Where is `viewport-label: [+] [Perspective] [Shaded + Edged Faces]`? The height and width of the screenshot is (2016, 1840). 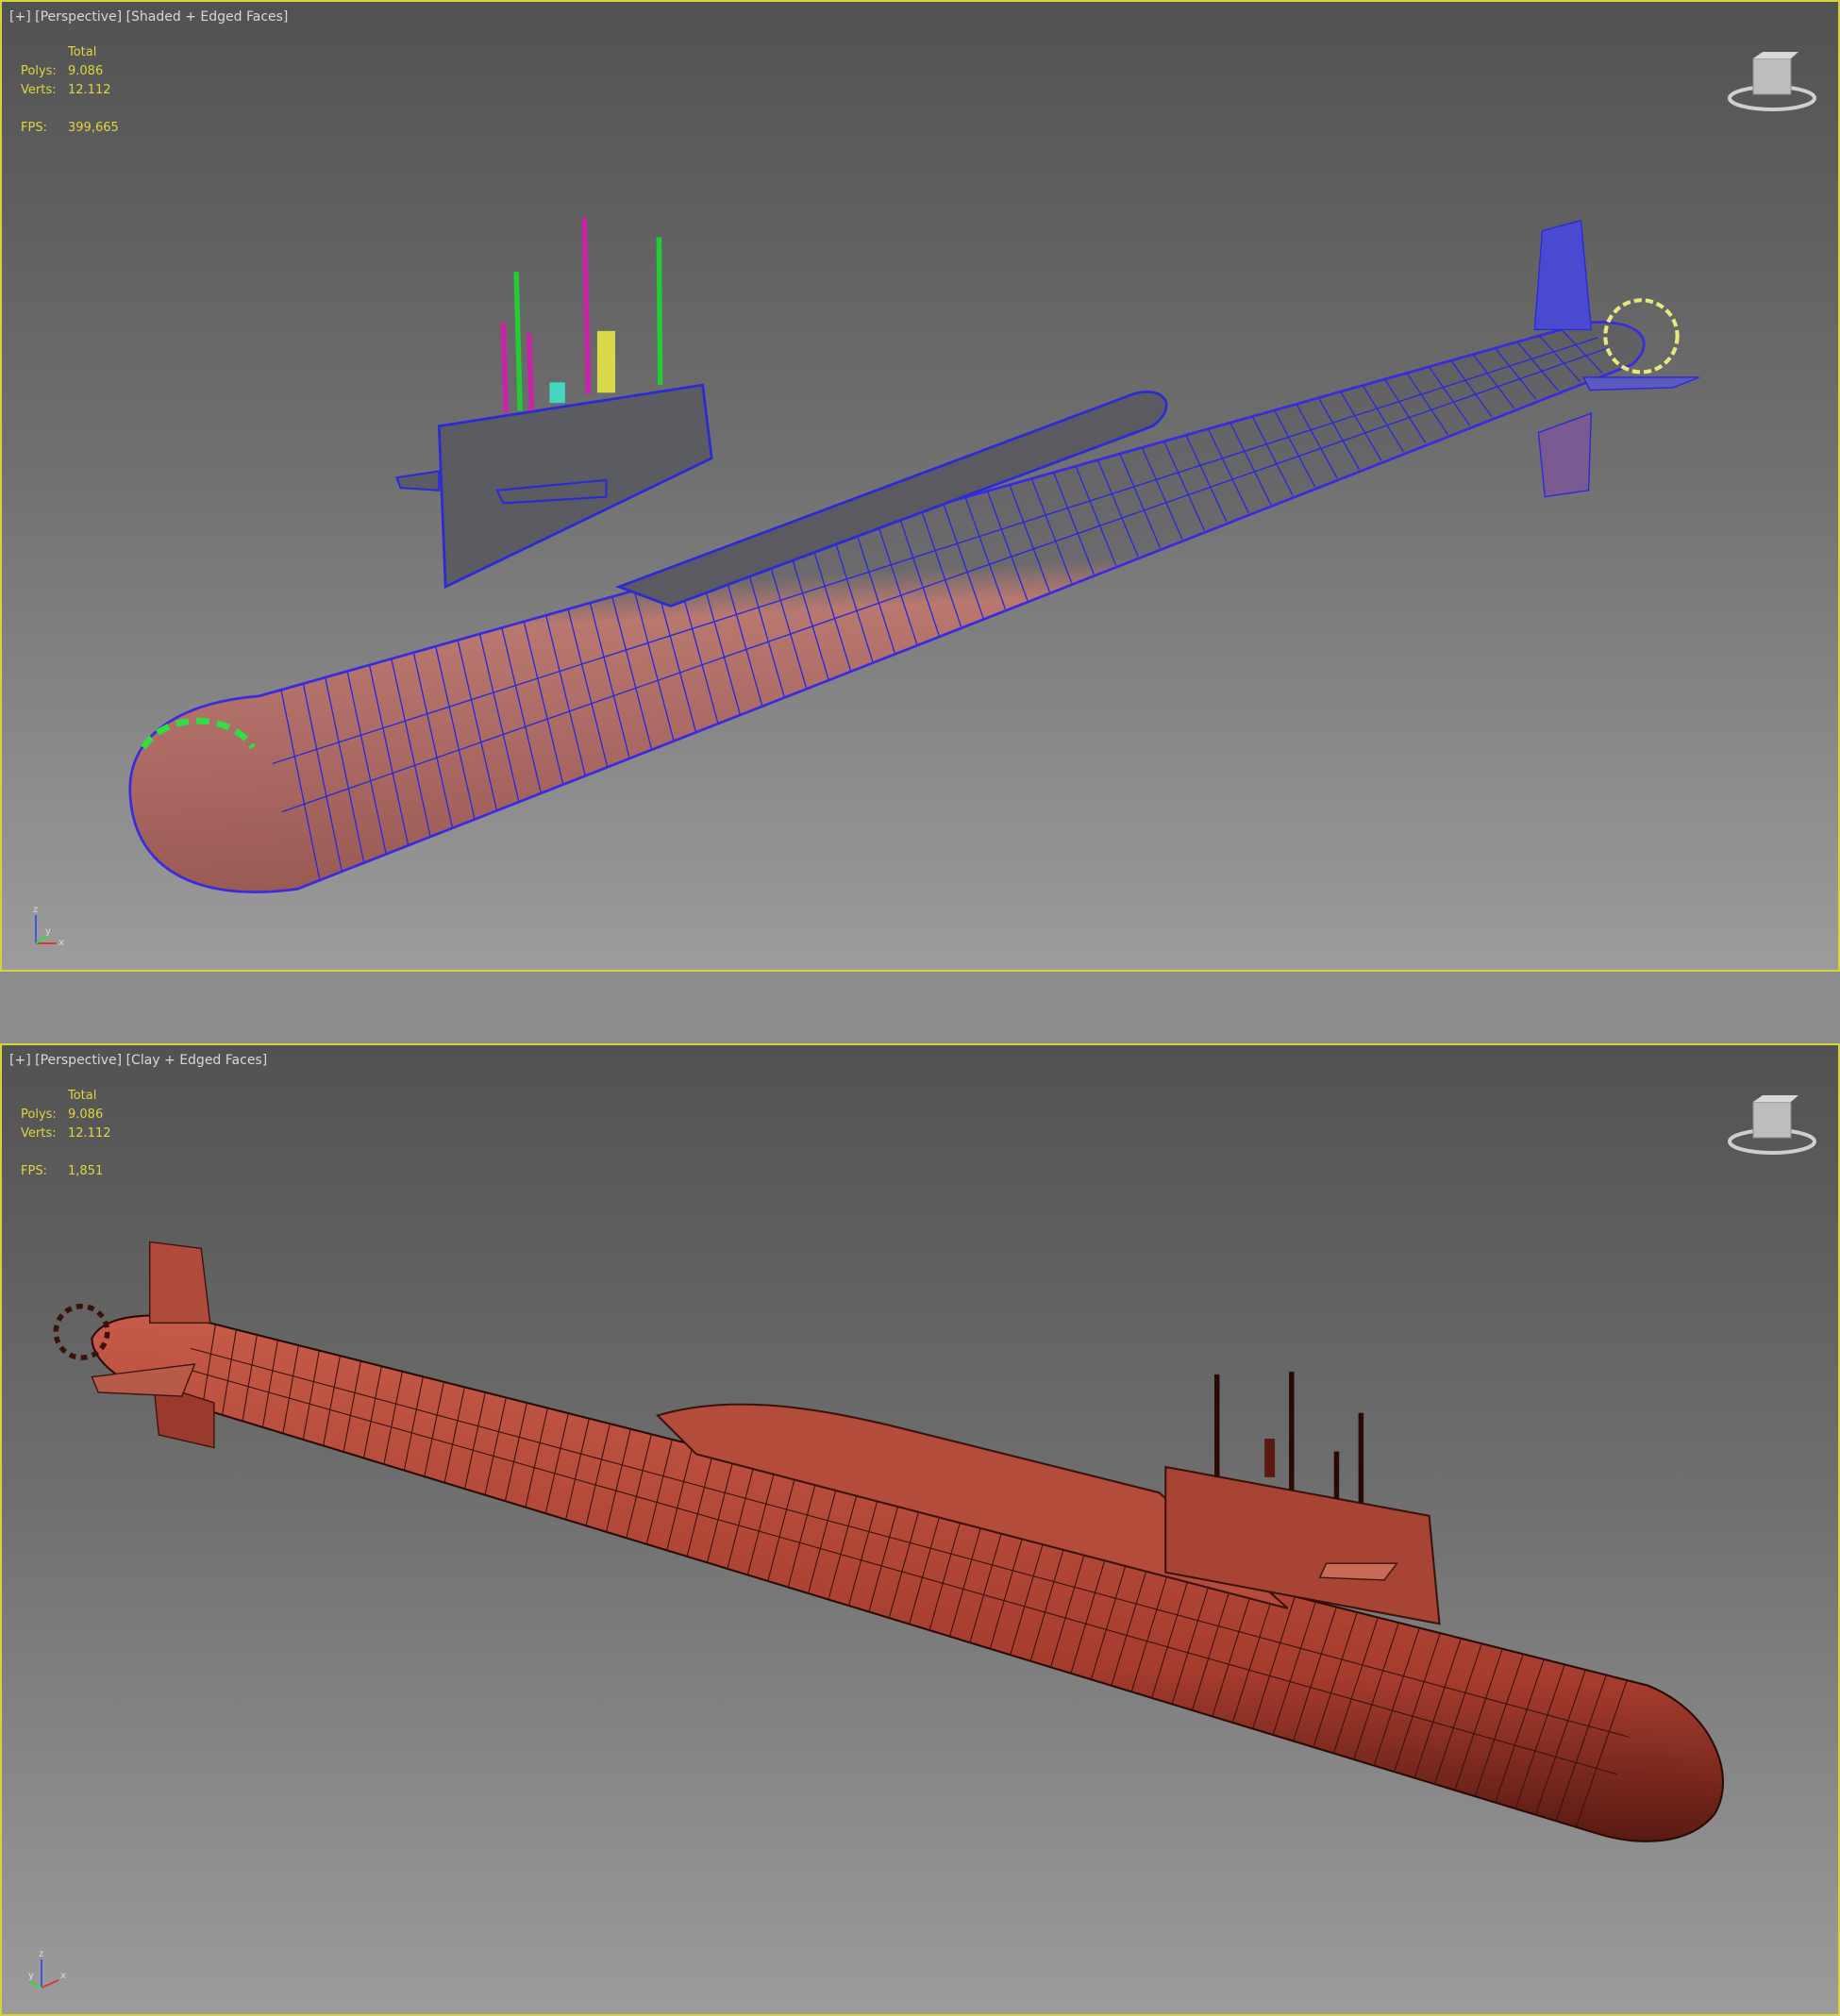
viewport-label: [+] [Perspective] [Shaded + Edged Faces] is located at coordinates (148, 17).